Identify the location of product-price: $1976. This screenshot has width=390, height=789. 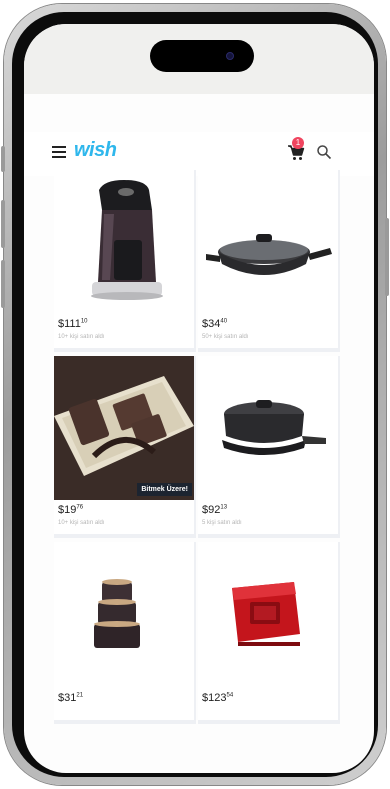
(71, 510).